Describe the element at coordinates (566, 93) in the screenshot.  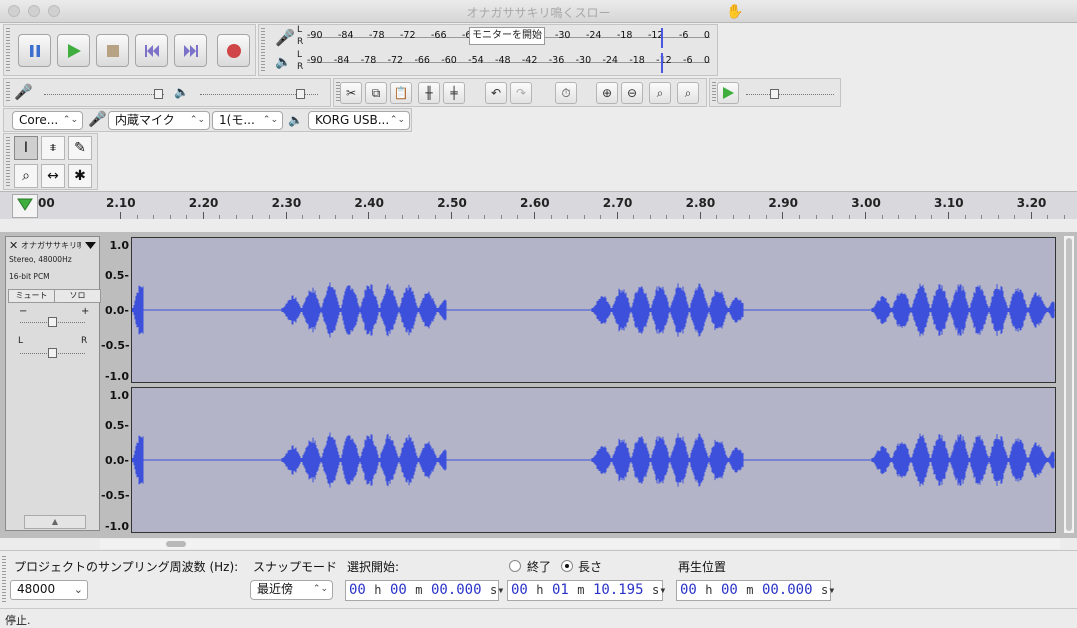
I see `sync-lock-button: ⏱` at that location.